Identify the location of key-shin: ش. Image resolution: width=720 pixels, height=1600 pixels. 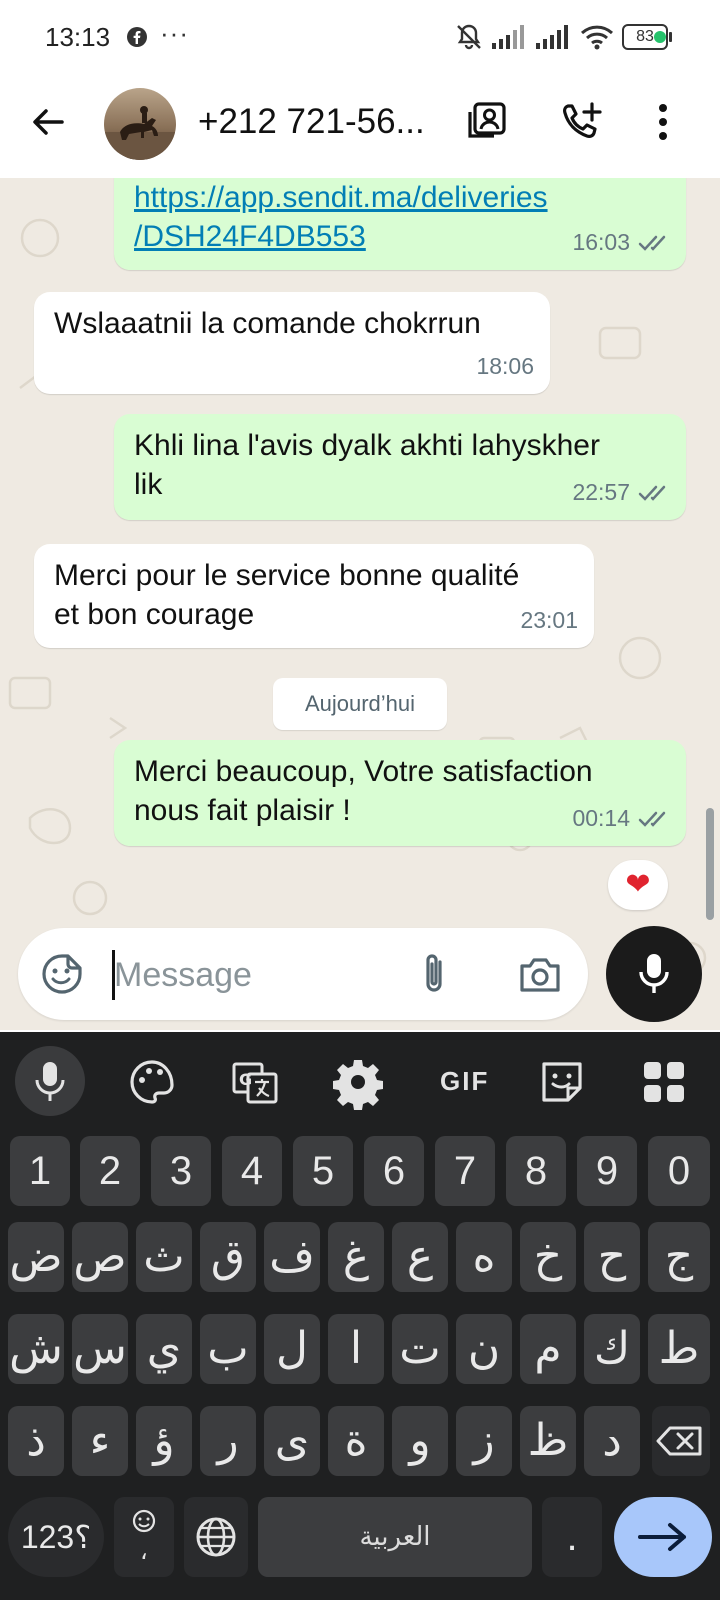
(36, 1349).